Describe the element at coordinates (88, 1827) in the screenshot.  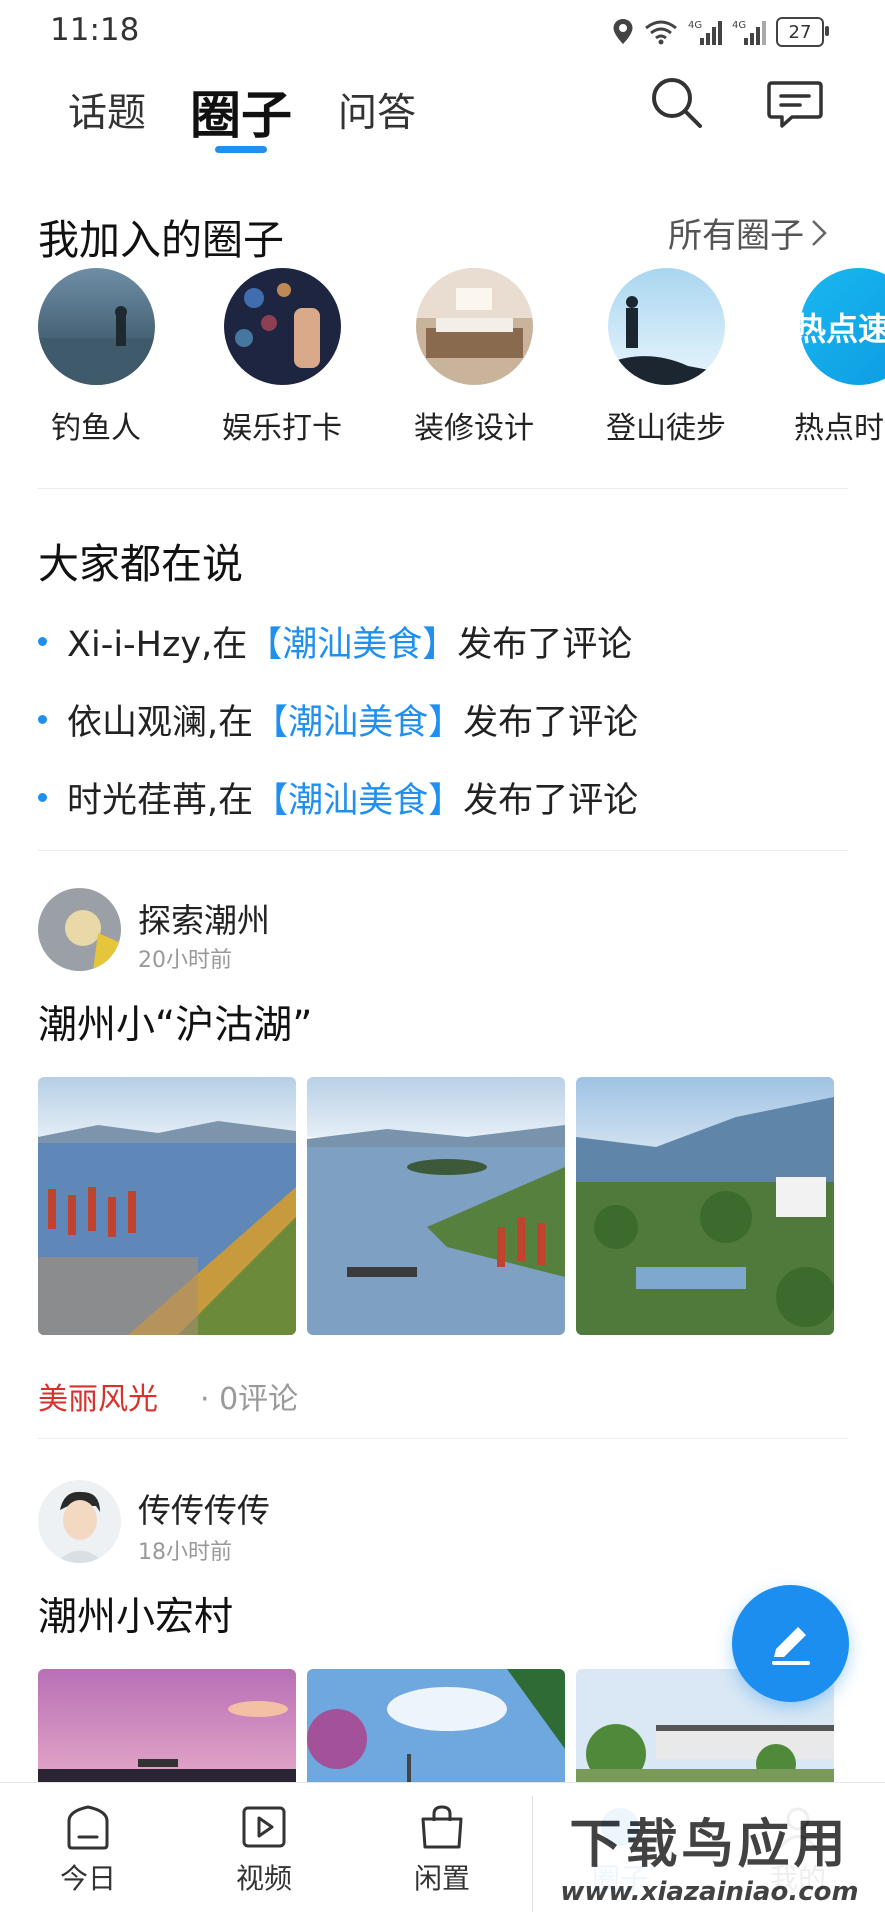
I see `home-icon` at that location.